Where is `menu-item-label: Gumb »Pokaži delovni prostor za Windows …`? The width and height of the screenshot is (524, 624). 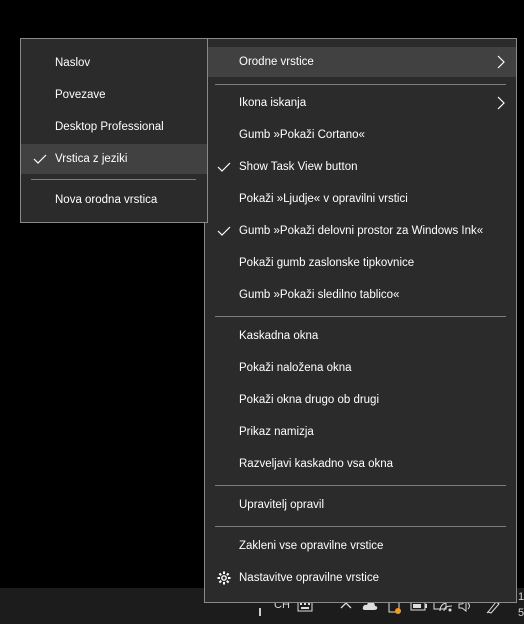
menu-item-label: Gumb »Pokaži delovni prostor za Windows … is located at coordinates (361, 231).